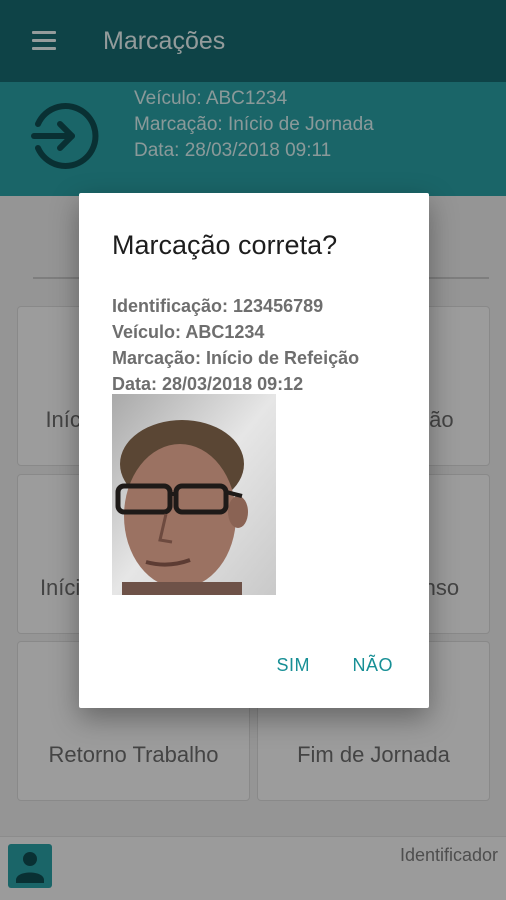  I want to click on dialog-actions: SIM NÃO, so click(316, 665).